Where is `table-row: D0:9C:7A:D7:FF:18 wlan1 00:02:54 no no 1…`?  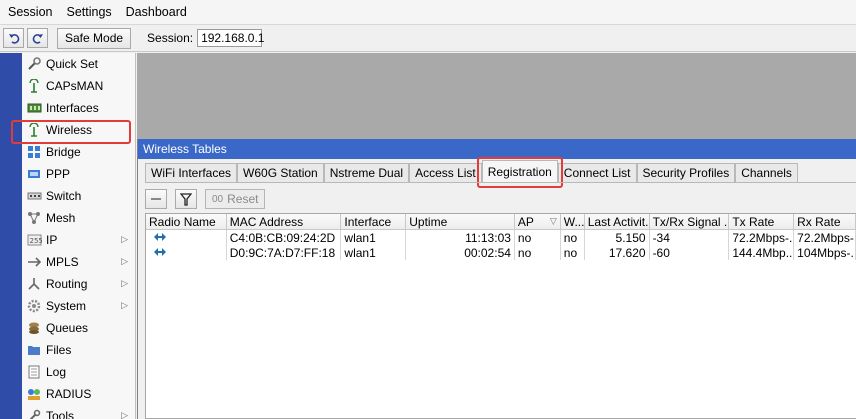 table-row: D0:9C:7A:D7:FF:18 wlan1 00:02:54 no no 1… is located at coordinates (501, 252).